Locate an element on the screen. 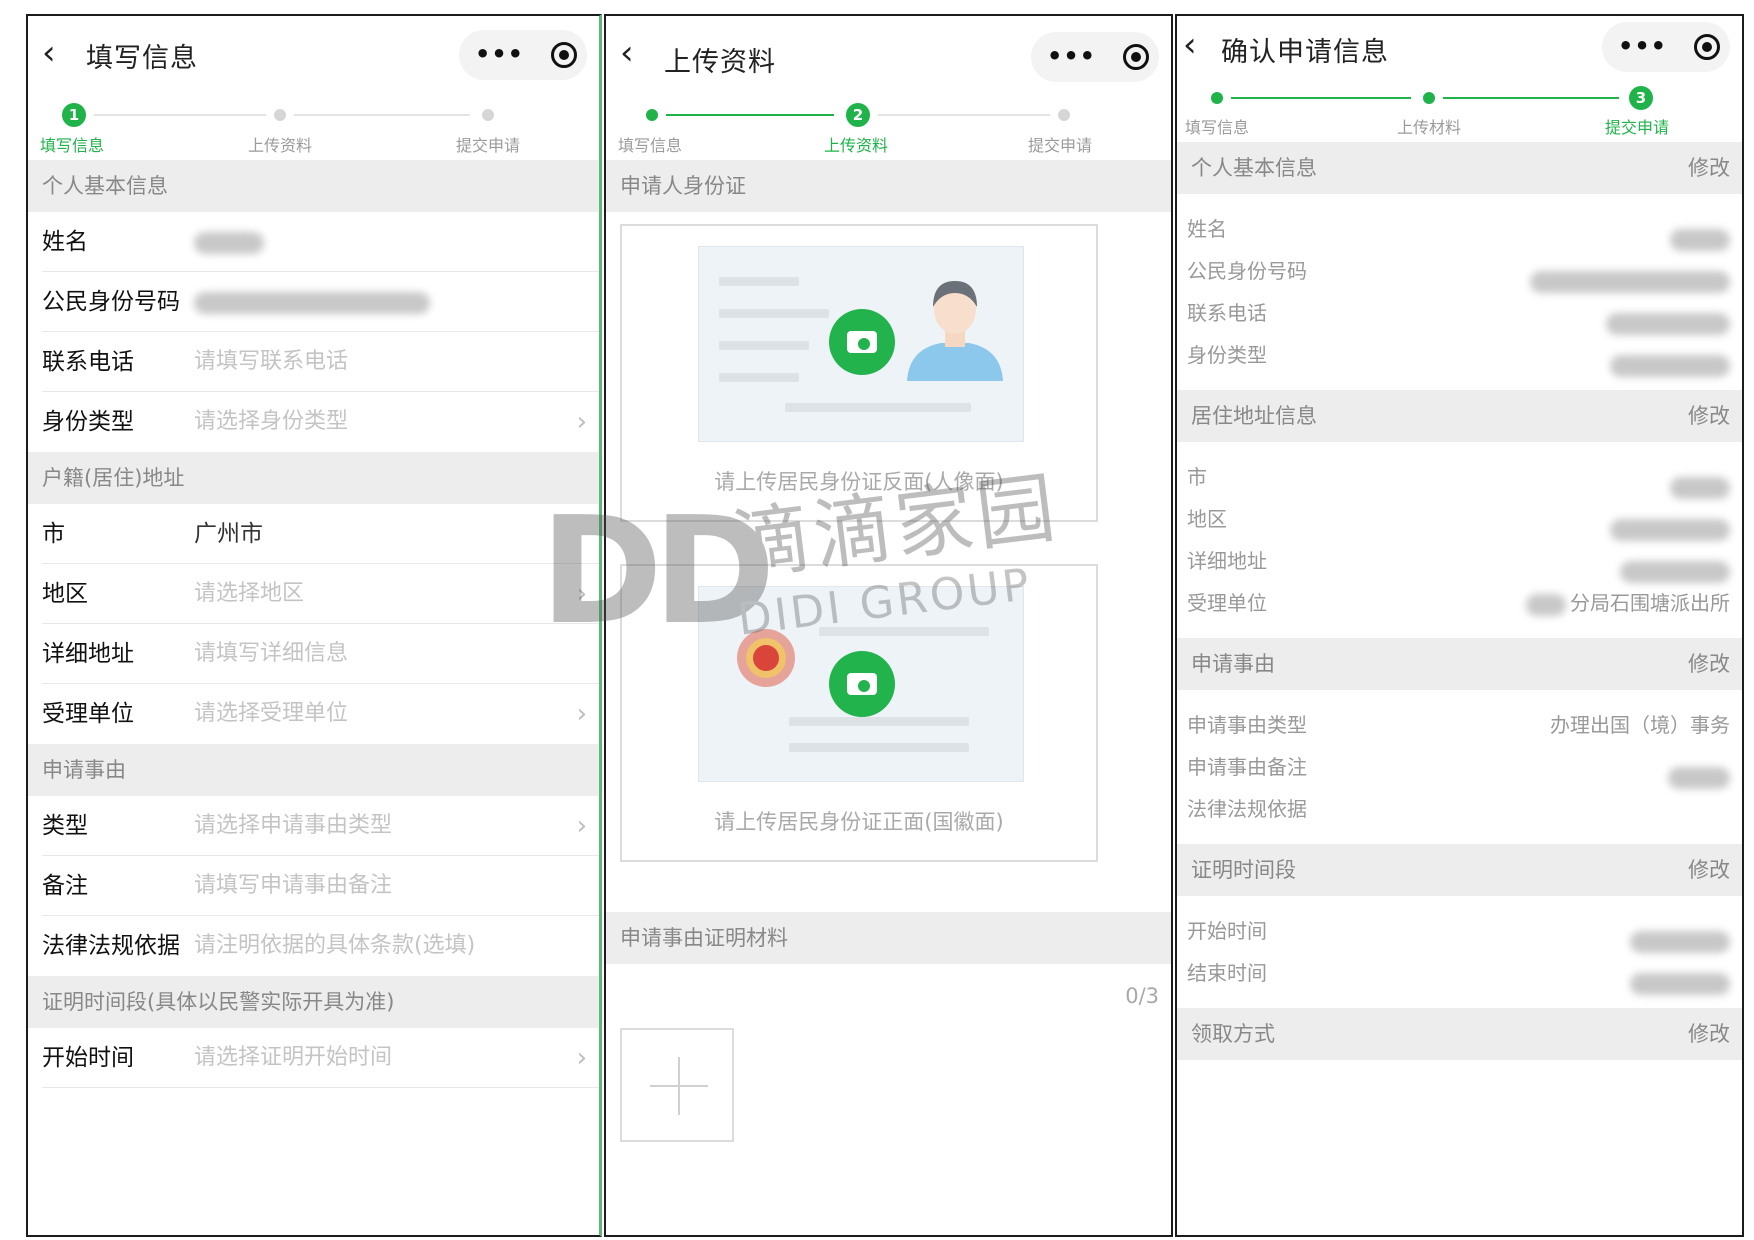 The image size is (1754, 1240). row-label: 公民身份号码 is located at coordinates (1247, 271).